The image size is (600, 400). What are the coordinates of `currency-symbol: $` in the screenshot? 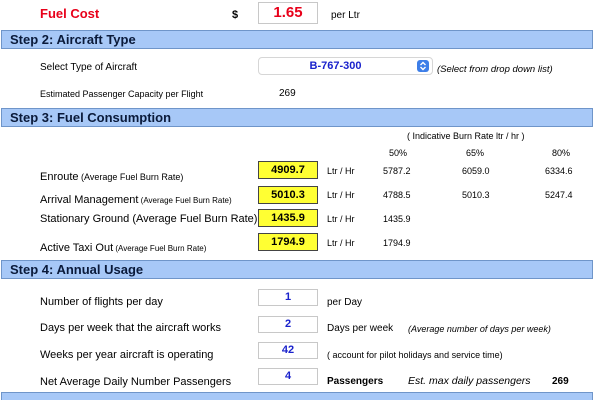 It's located at (235, 15).